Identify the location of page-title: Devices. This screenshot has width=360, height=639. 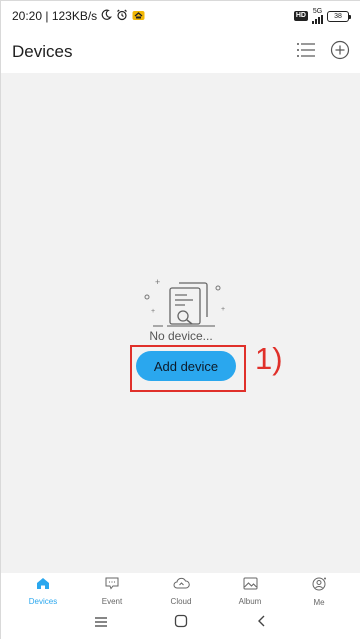
(42, 51).